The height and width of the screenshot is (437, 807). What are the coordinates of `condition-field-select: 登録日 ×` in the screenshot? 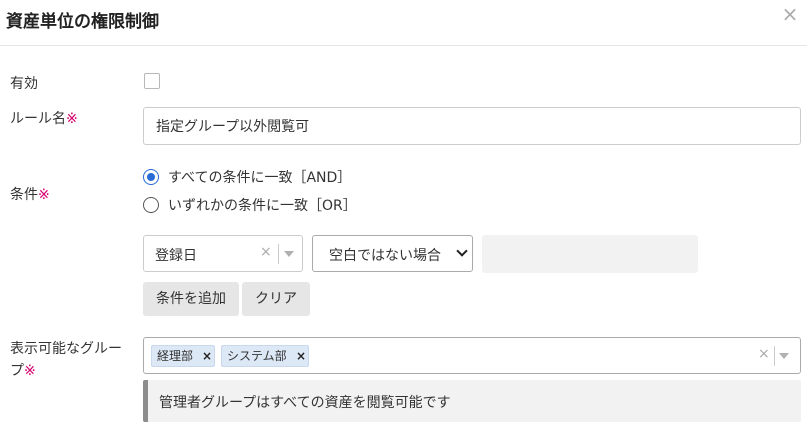 It's located at (223, 253).